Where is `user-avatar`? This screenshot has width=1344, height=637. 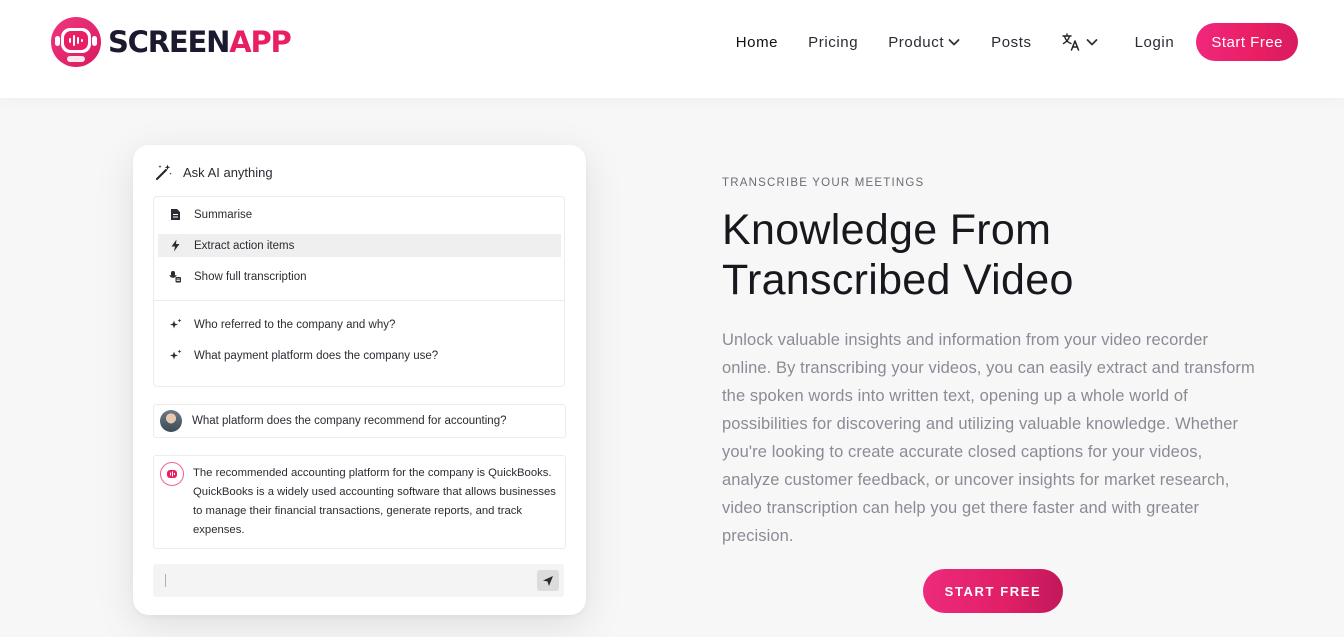 user-avatar is located at coordinates (171, 421).